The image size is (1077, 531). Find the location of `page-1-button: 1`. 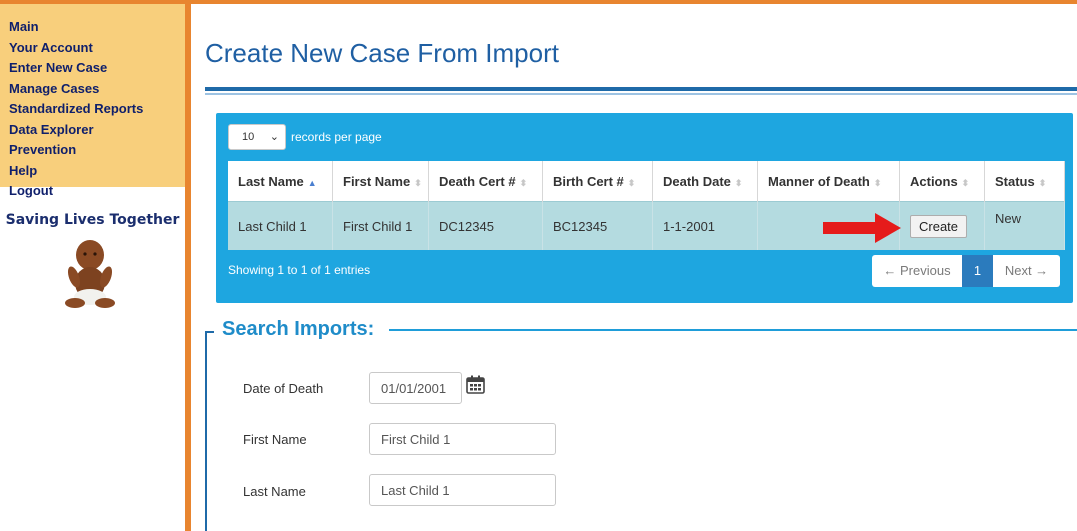

page-1-button: 1 is located at coordinates (977, 271).